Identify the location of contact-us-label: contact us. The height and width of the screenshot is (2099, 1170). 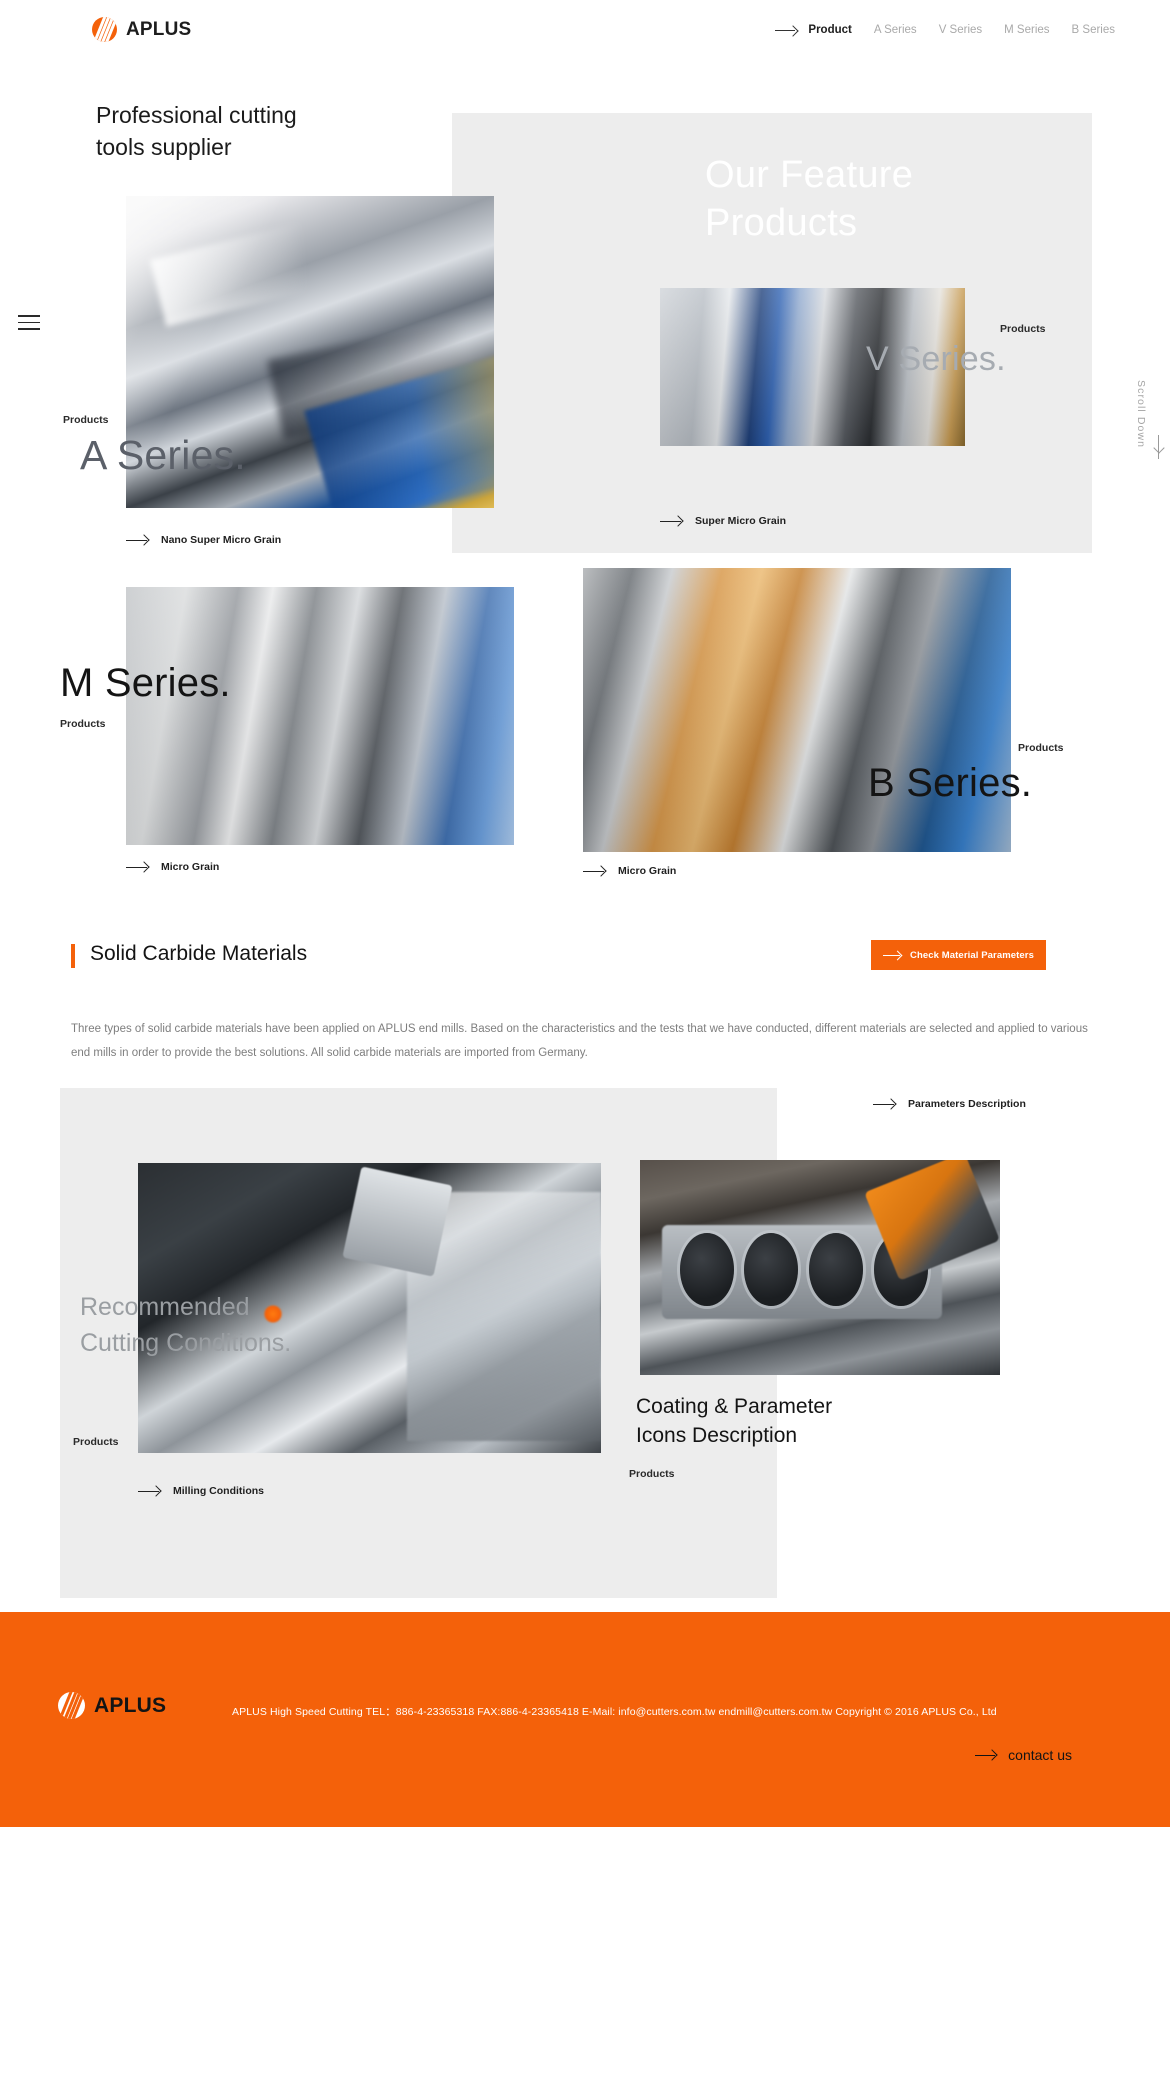
(1040, 1755).